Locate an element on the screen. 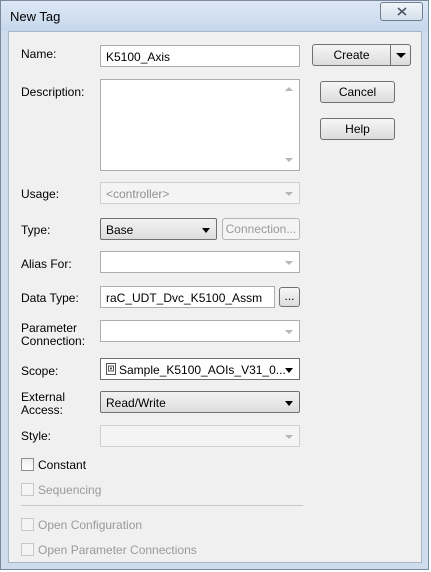  close-button is located at coordinates (401, 11).